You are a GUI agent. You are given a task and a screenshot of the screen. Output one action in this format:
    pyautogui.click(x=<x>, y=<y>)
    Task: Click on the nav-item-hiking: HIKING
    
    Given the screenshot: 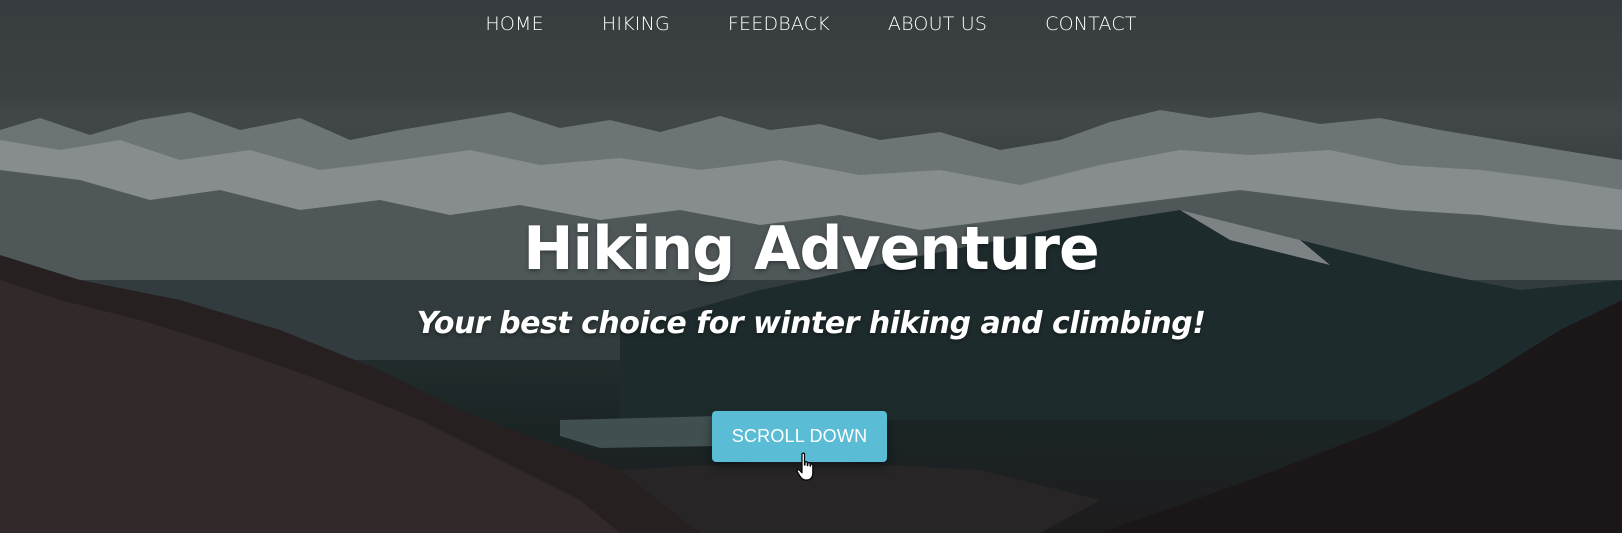 What is the action you would take?
    pyautogui.click(x=636, y=24)
    